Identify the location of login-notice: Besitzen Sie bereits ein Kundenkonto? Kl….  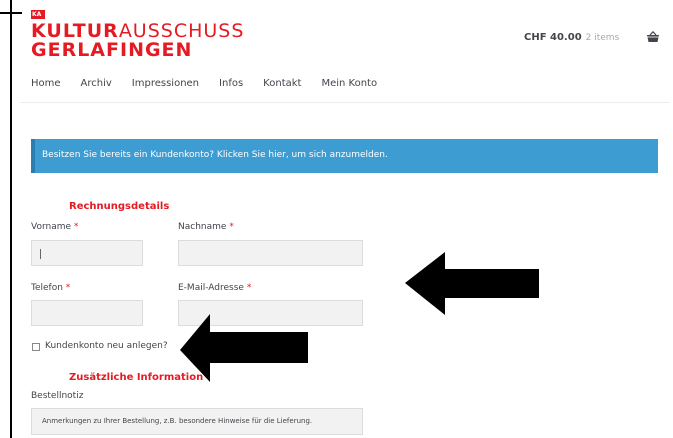
(344, 156).